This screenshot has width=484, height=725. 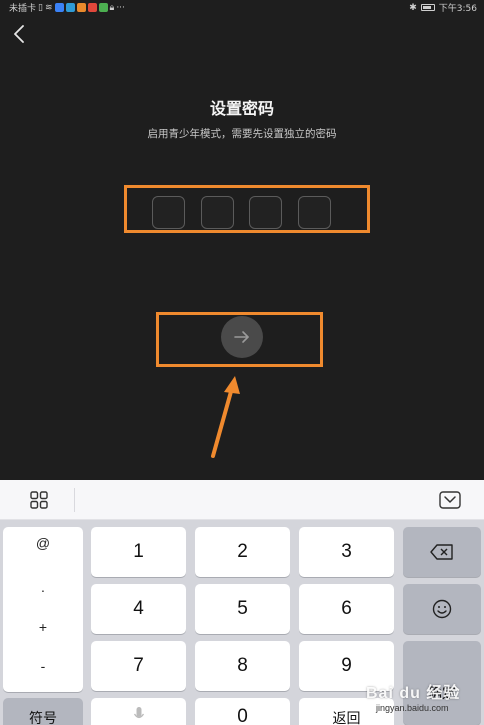 I want to click on emoji-key, so click(x=442, y=609).